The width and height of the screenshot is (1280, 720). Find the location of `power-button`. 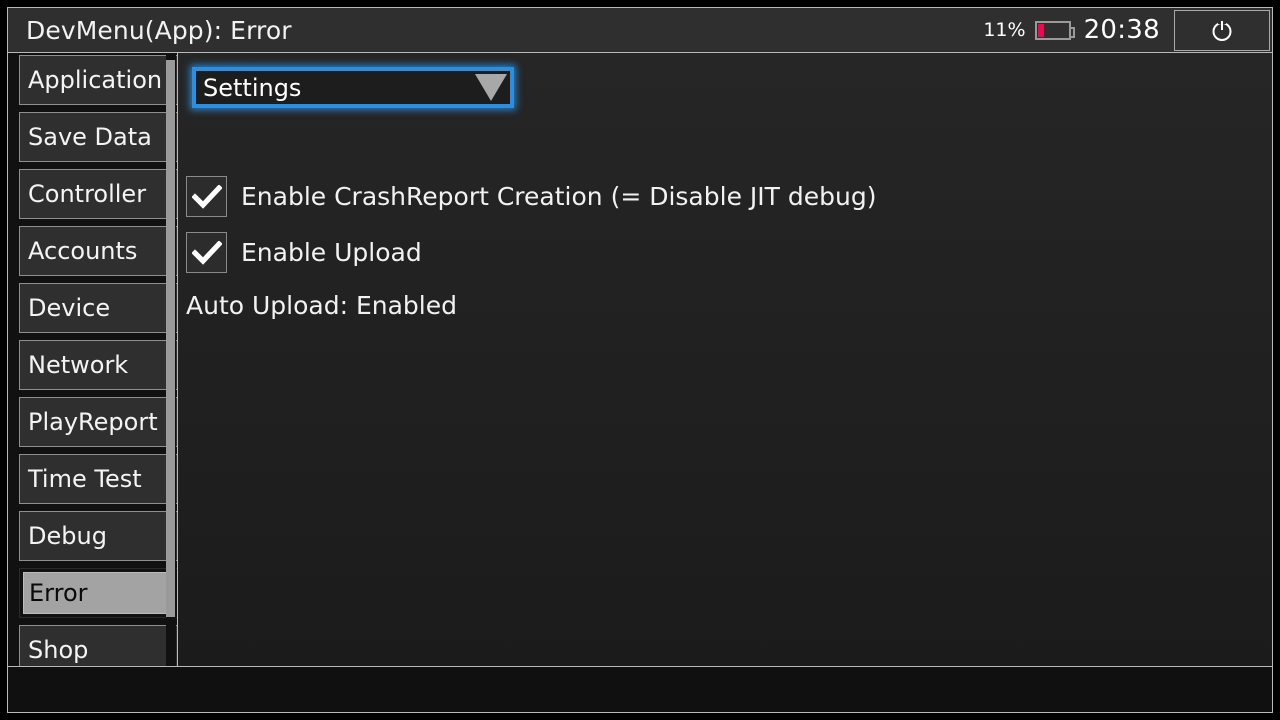

power-button is located at coordinates (1222, 30).